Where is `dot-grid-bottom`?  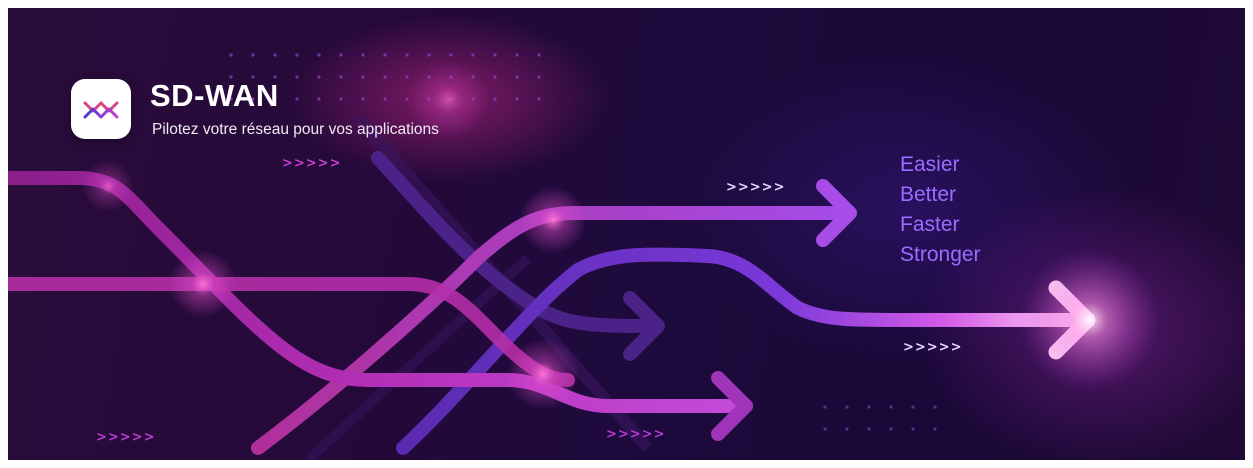 dot-grid-bottom is located at coordinates (881, 422).